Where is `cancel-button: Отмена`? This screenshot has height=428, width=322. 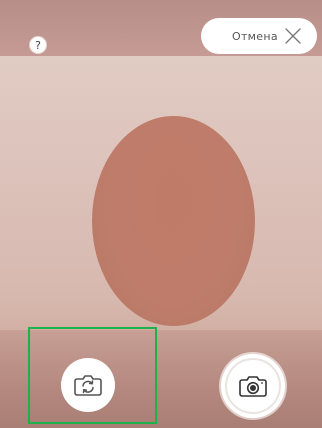
cancel-button: Отмена is located at coordinates (259, 36).